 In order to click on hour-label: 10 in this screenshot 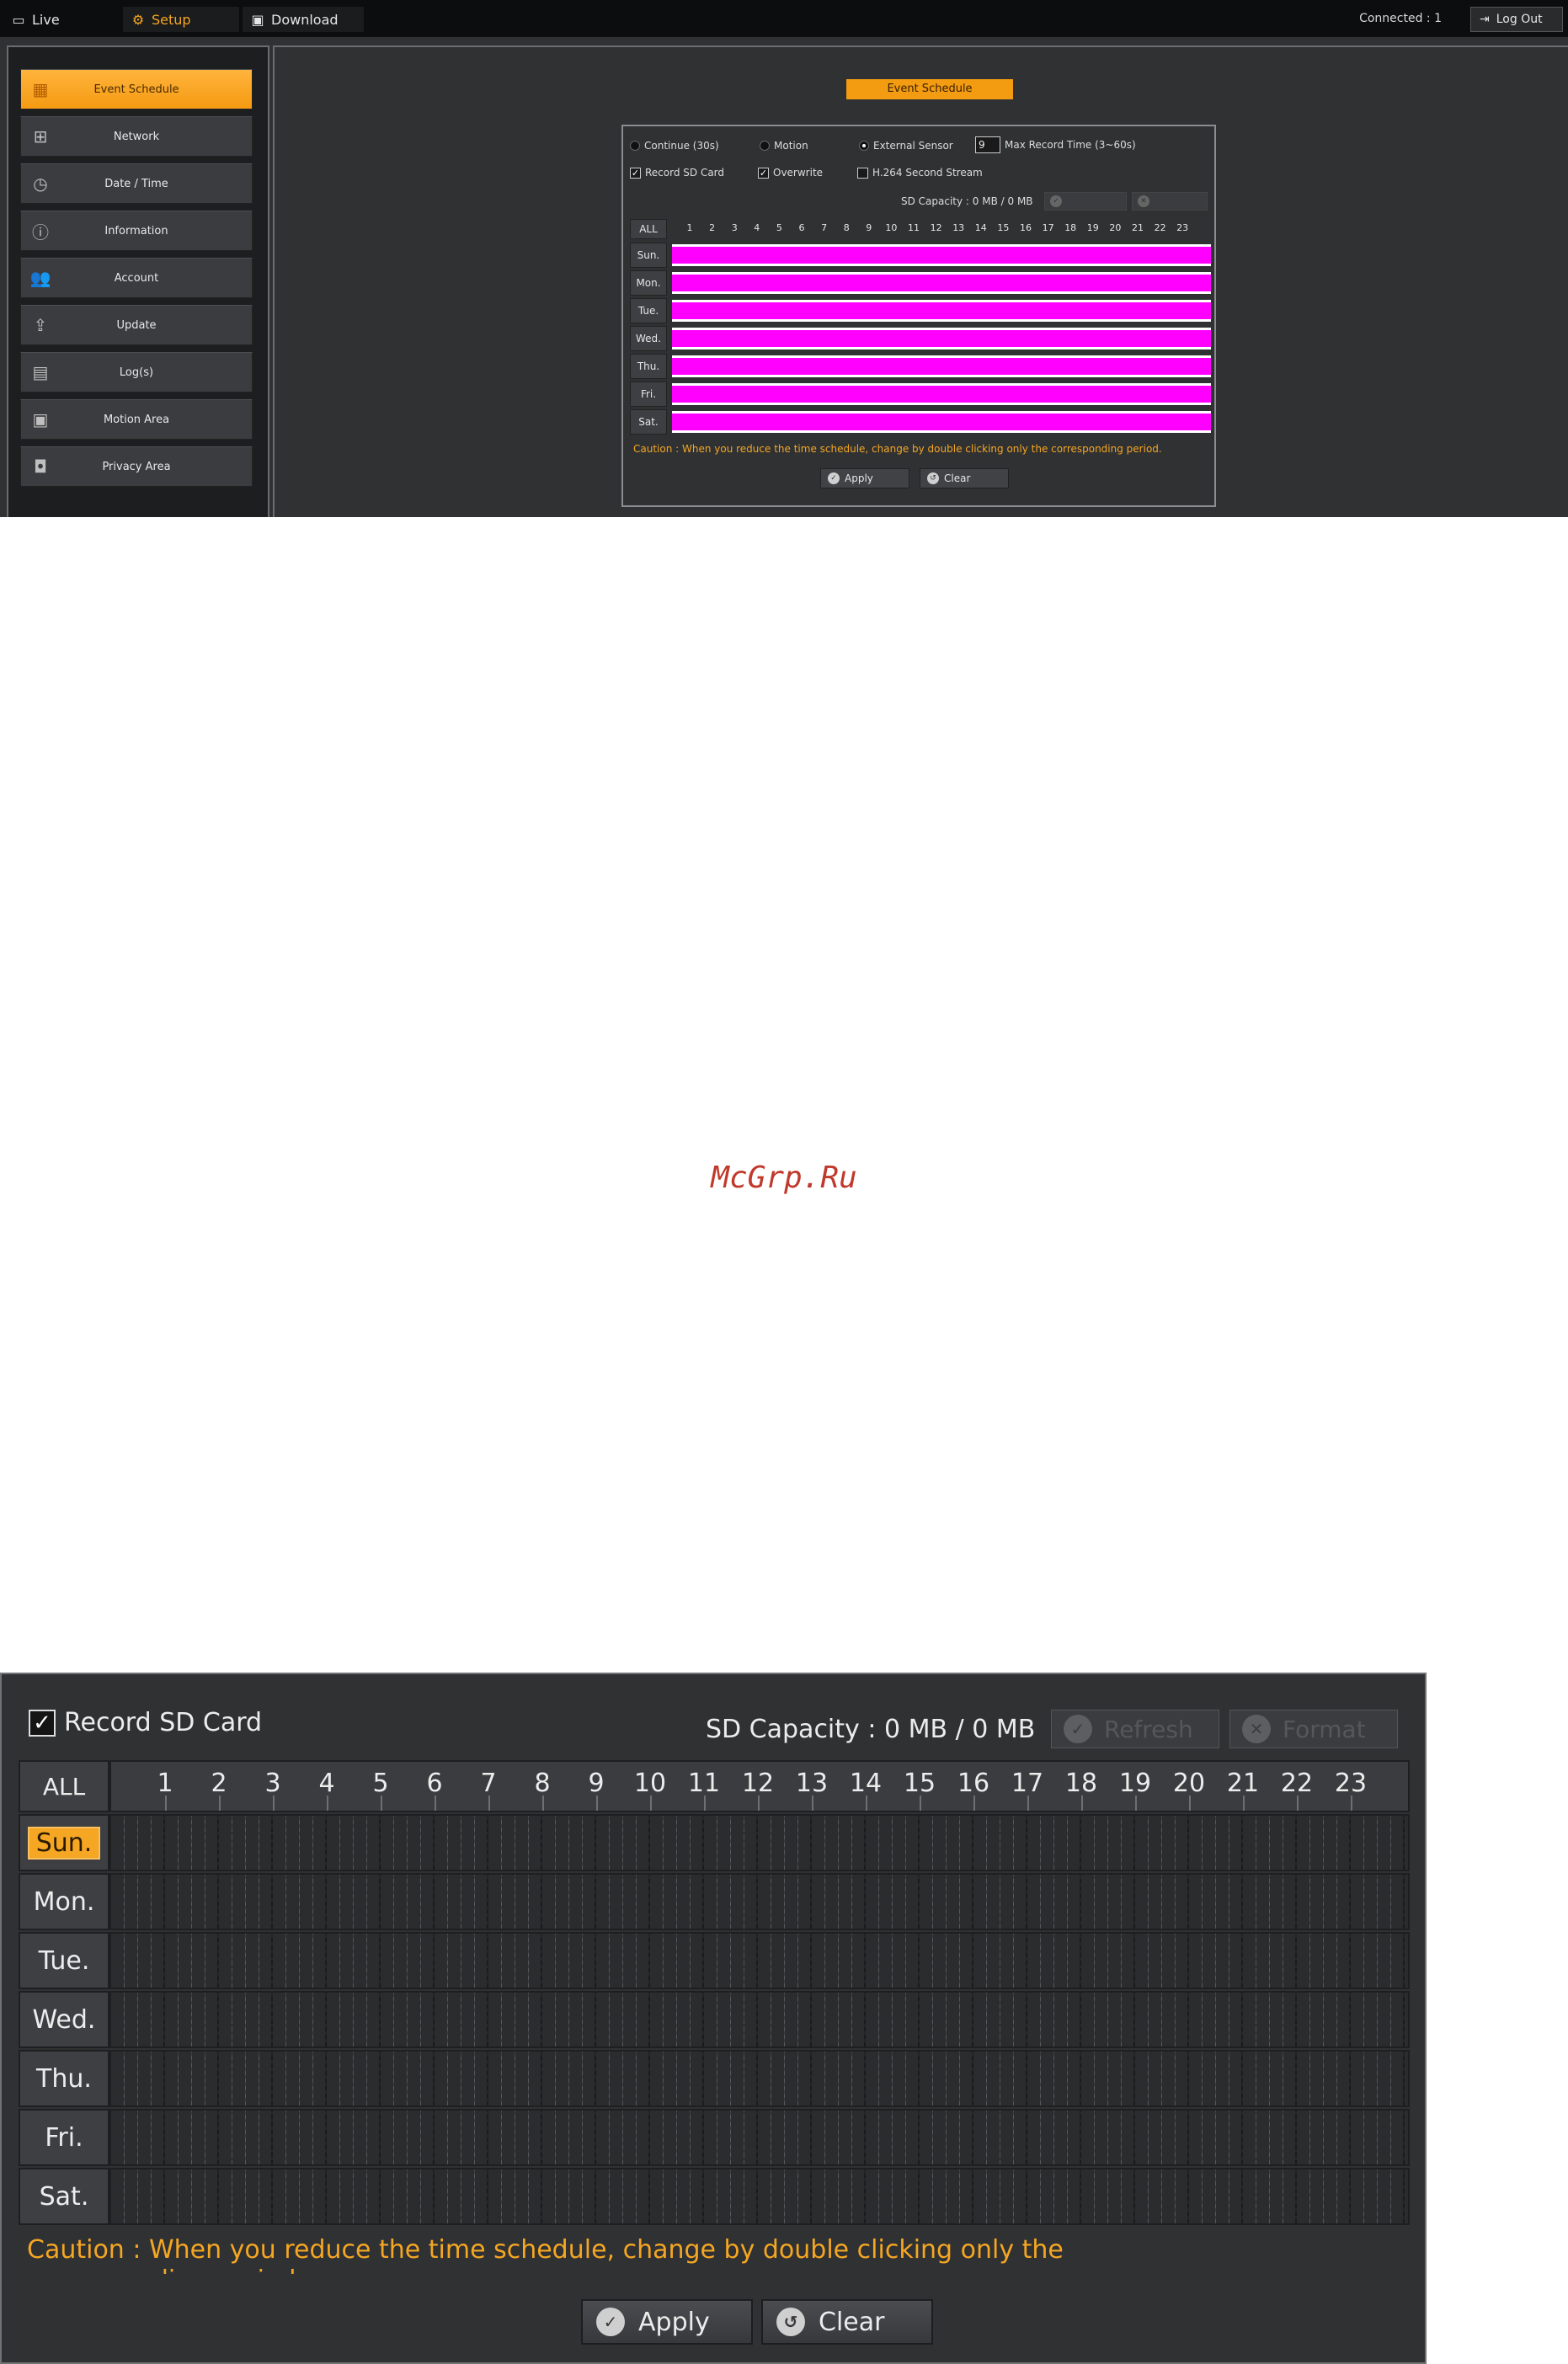, I will do `click(891, 227)`.